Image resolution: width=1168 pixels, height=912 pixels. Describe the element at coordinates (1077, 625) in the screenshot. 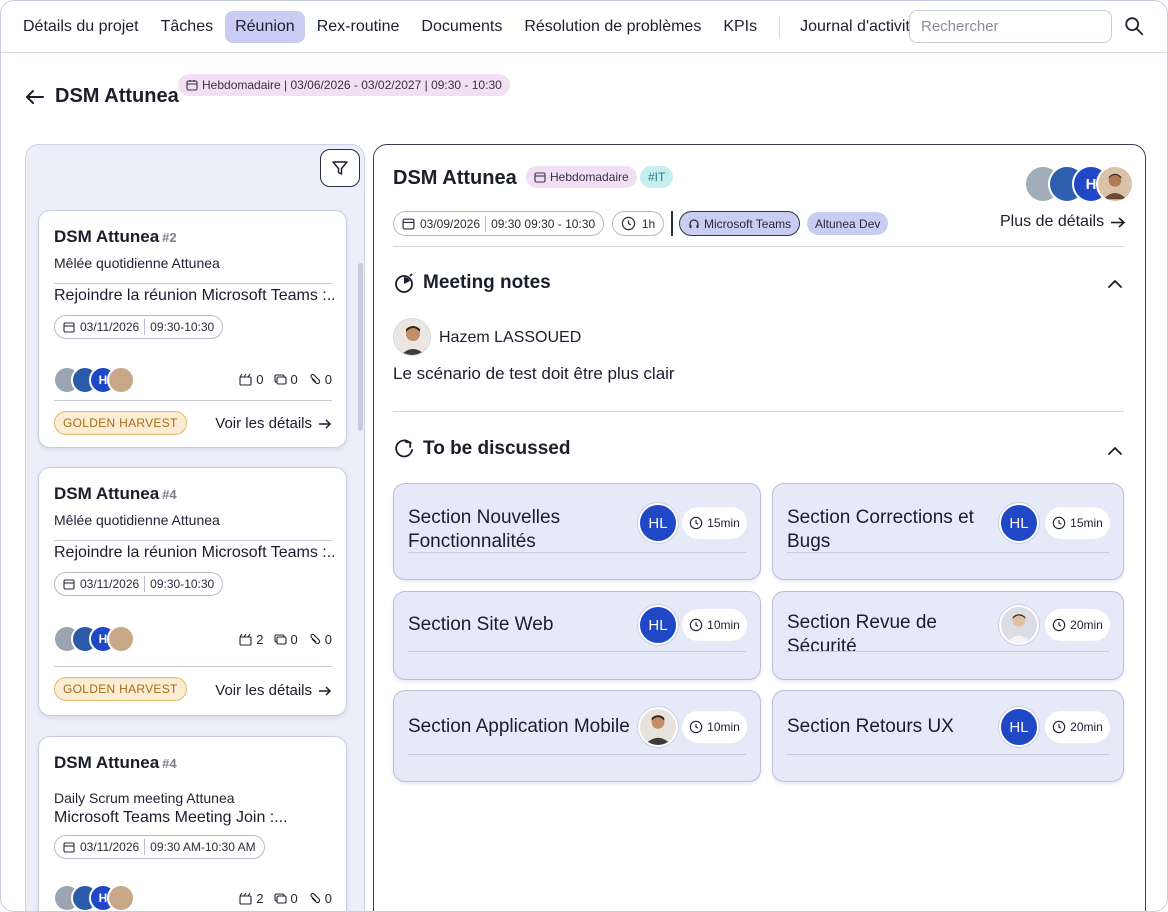

I see `duration-badge: 20min` at that location.